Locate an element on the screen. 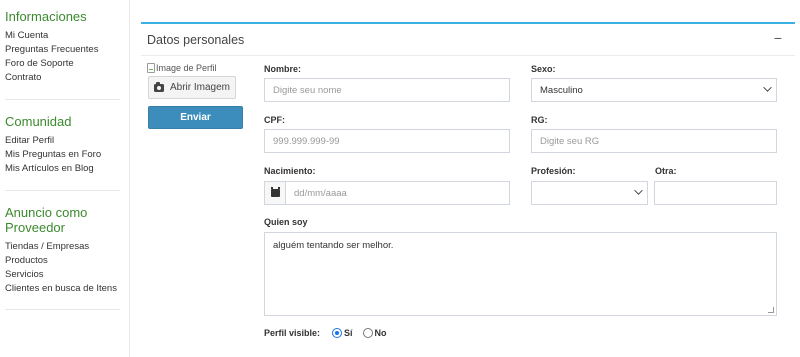 The height and width of the screenshot is (357, 800). nacimiento-label: Nacimiento: is located at coordinates (290, 171).